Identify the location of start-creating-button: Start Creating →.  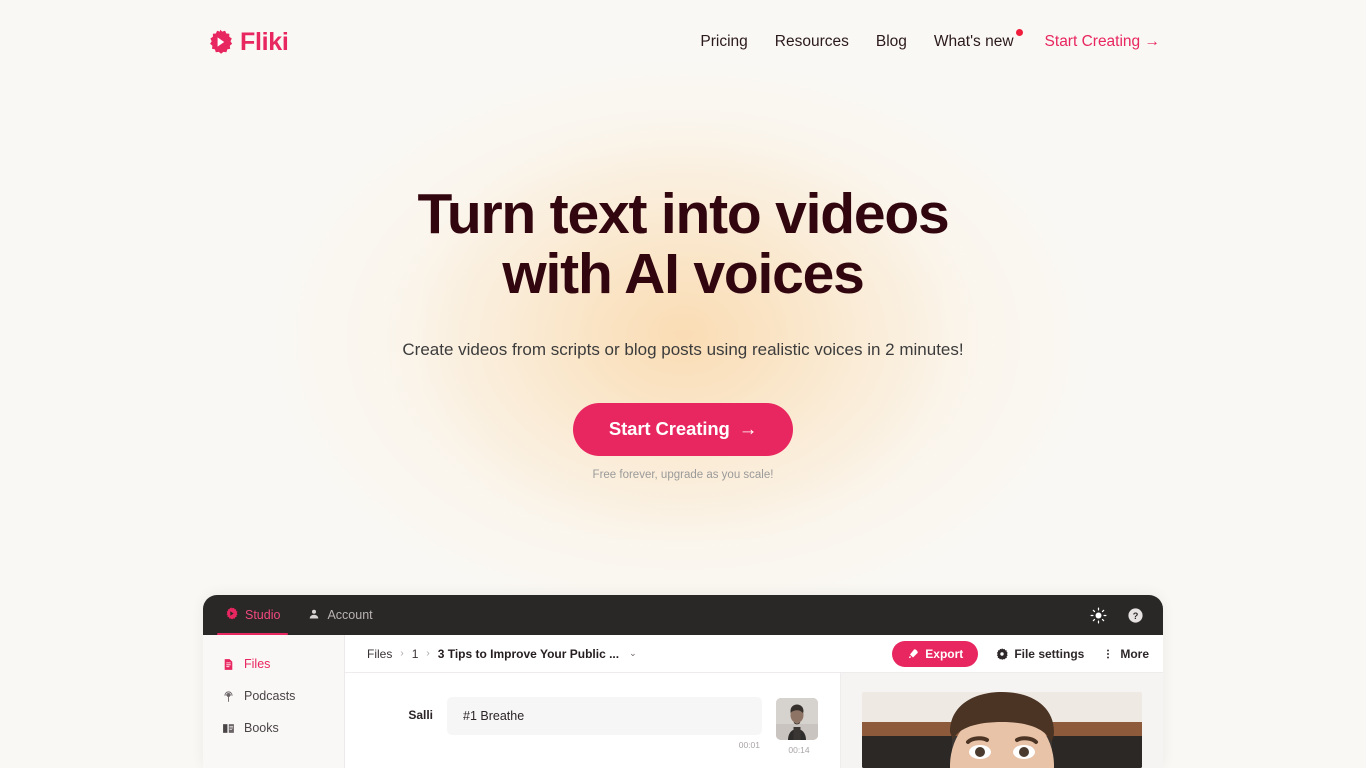
(683, 429).